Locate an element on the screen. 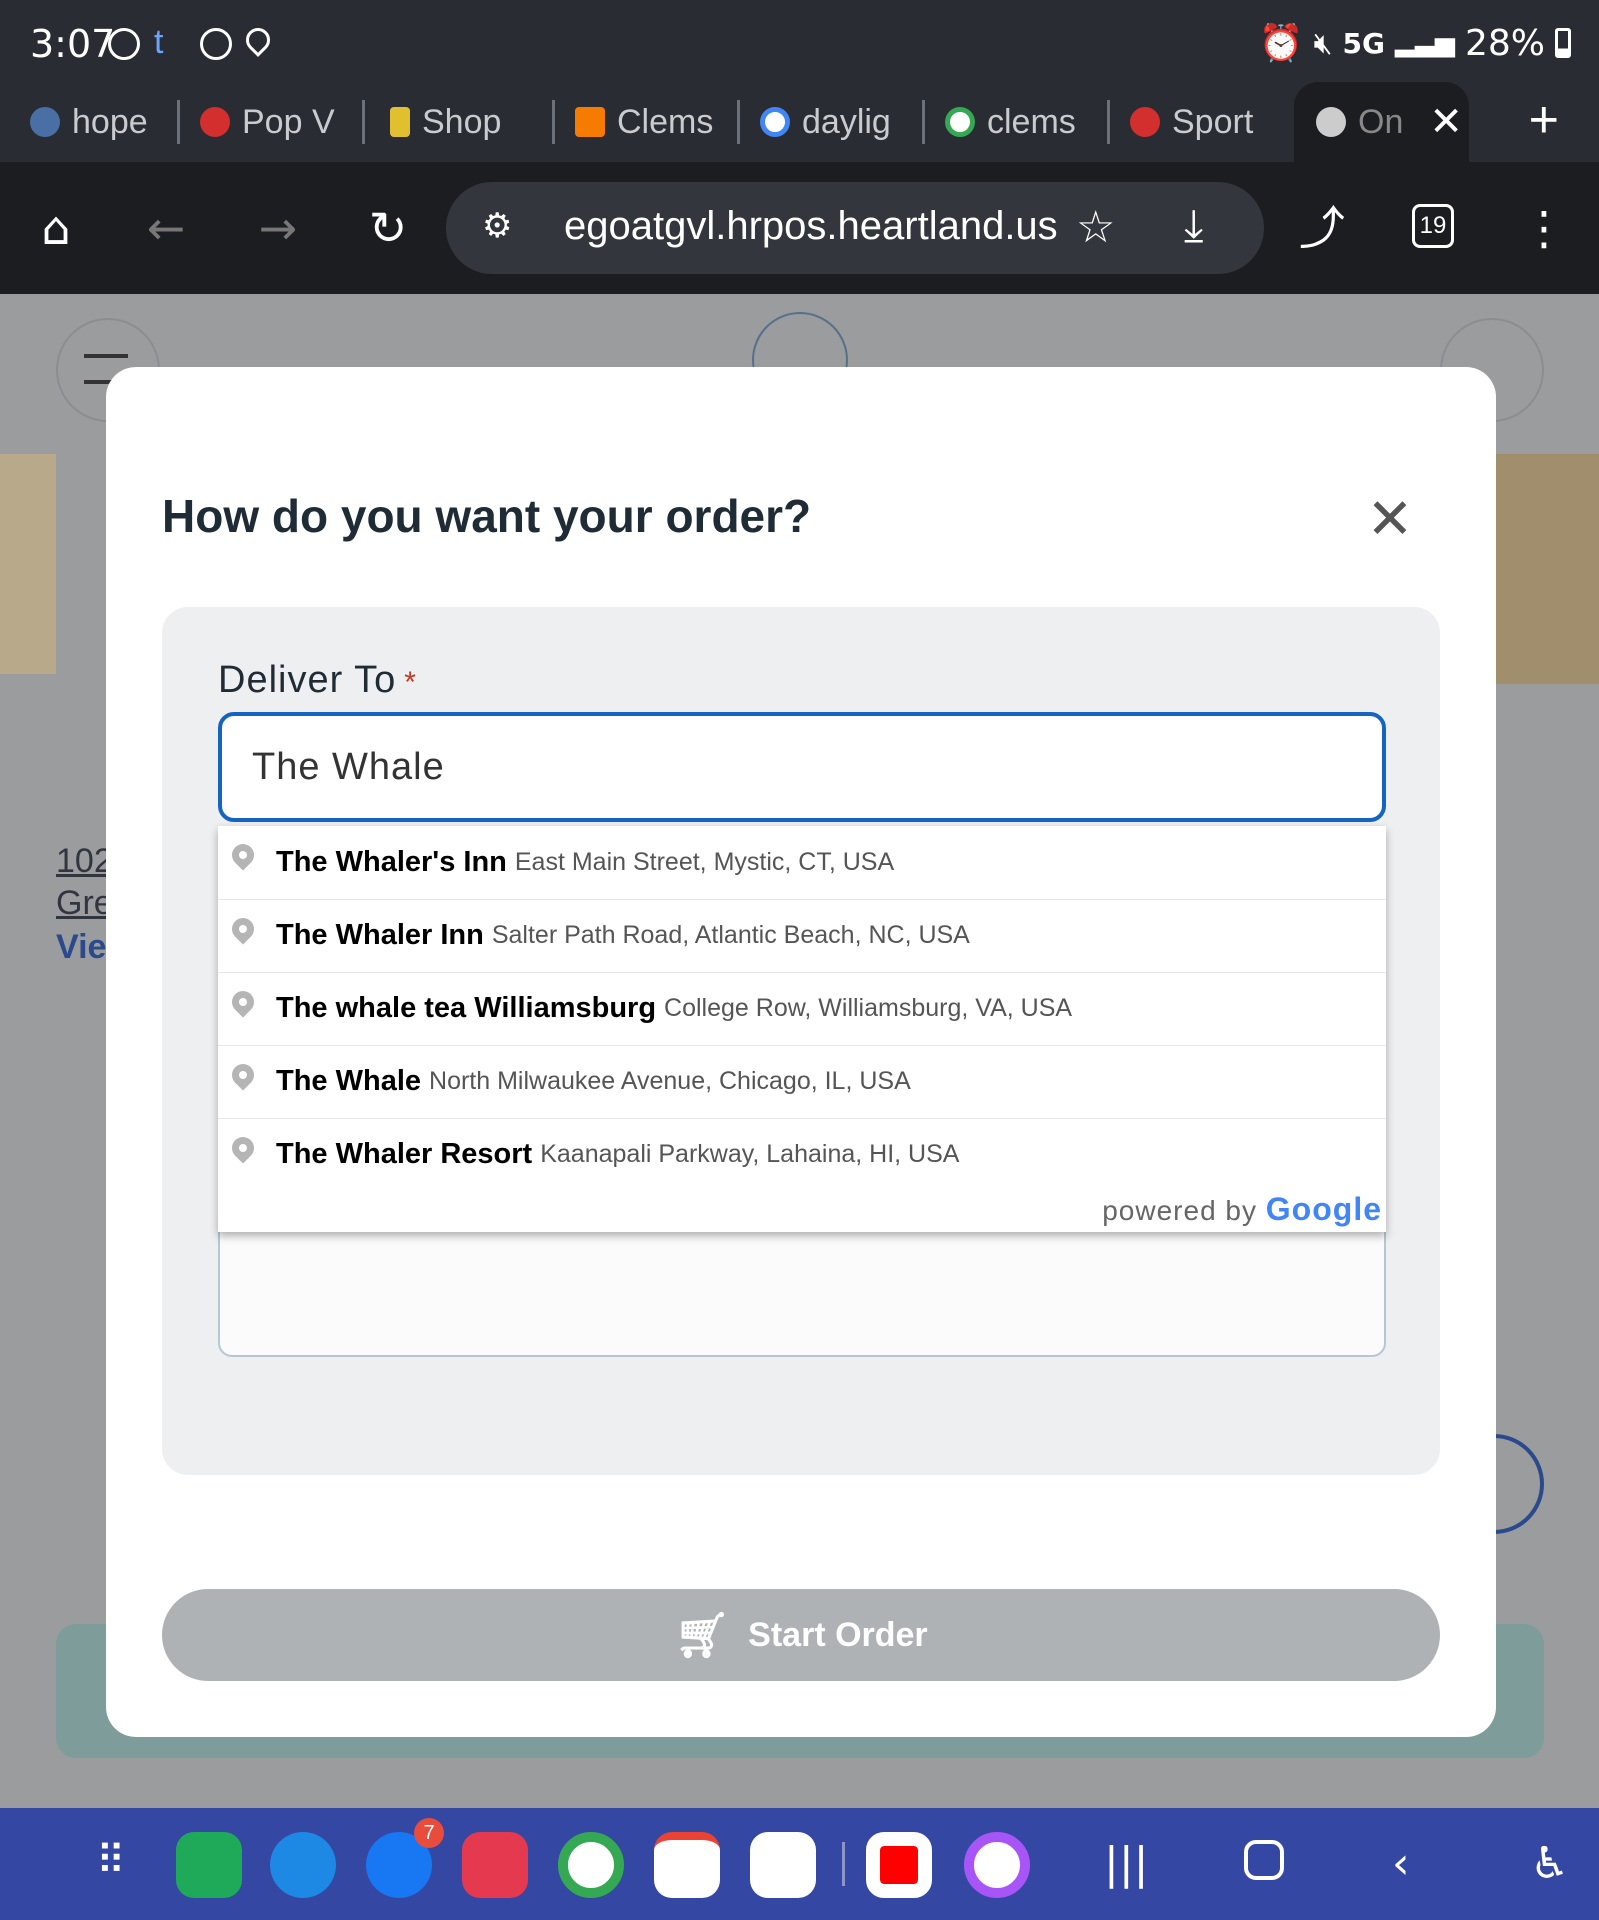 The height and width of the screenshot is (1920, 1599). tab-daylight: daylig is located at coordinates (842, 122).